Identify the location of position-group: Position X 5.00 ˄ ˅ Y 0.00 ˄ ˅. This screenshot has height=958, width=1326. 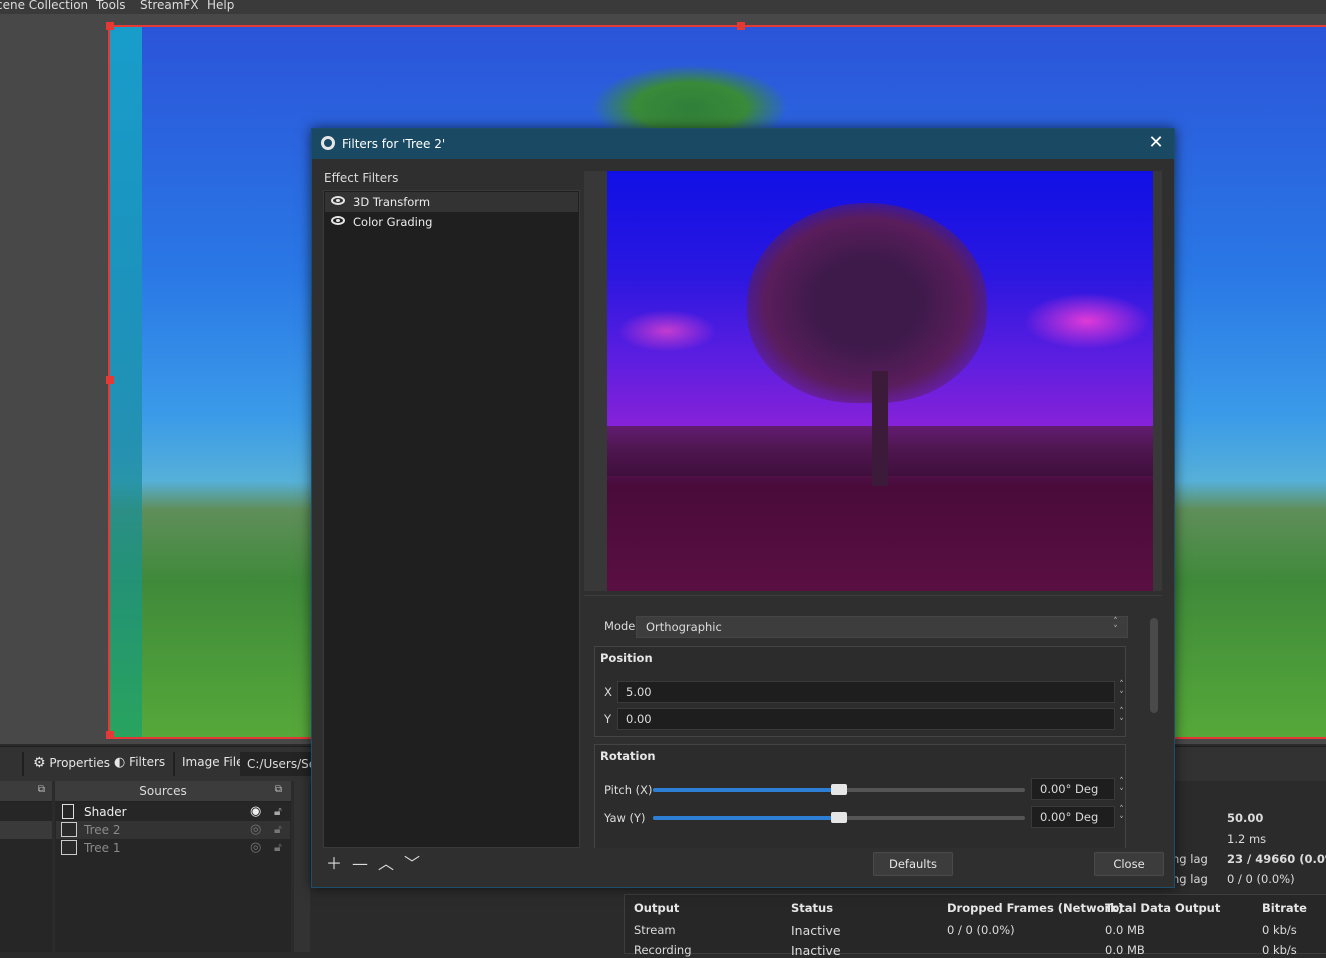
(860, 691).